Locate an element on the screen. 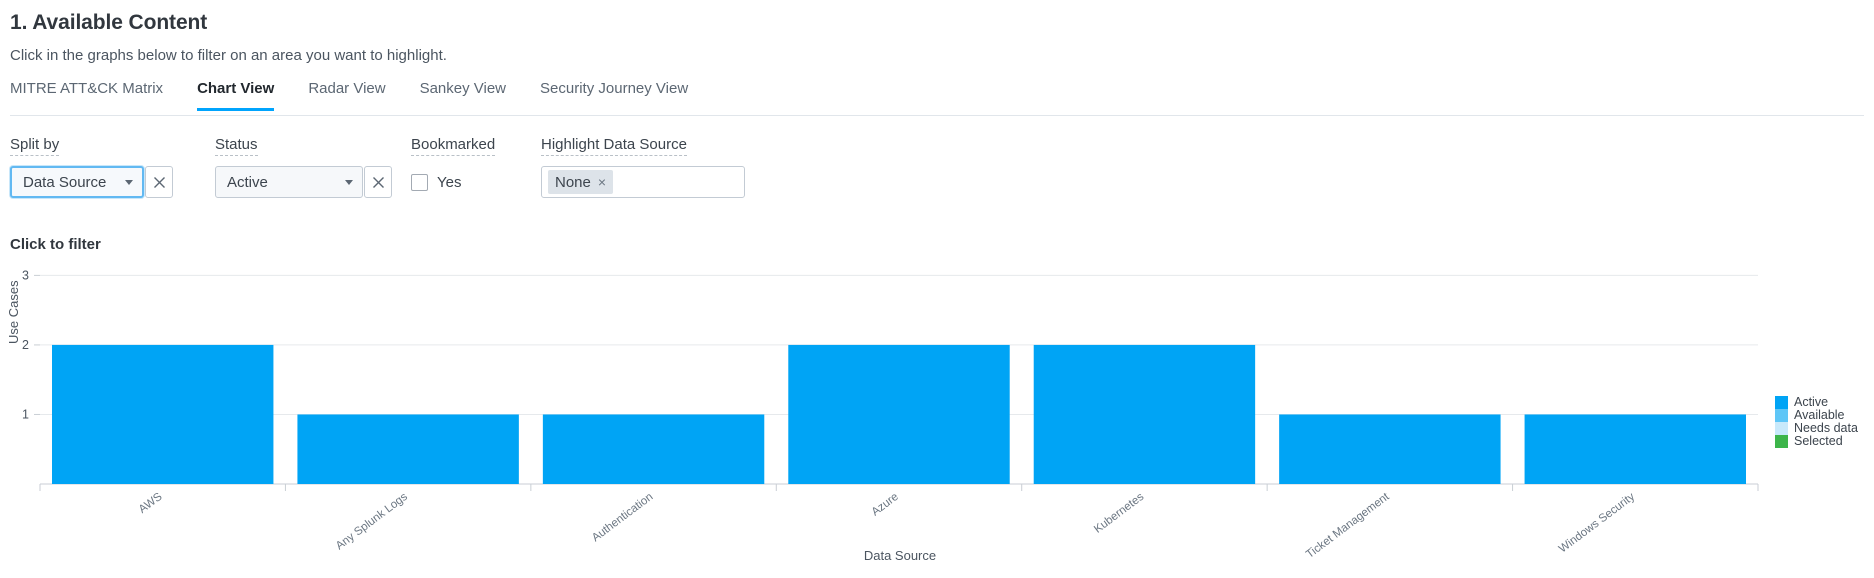  tab-sankey-view: Sankey View is located at coordinates (463, 95).